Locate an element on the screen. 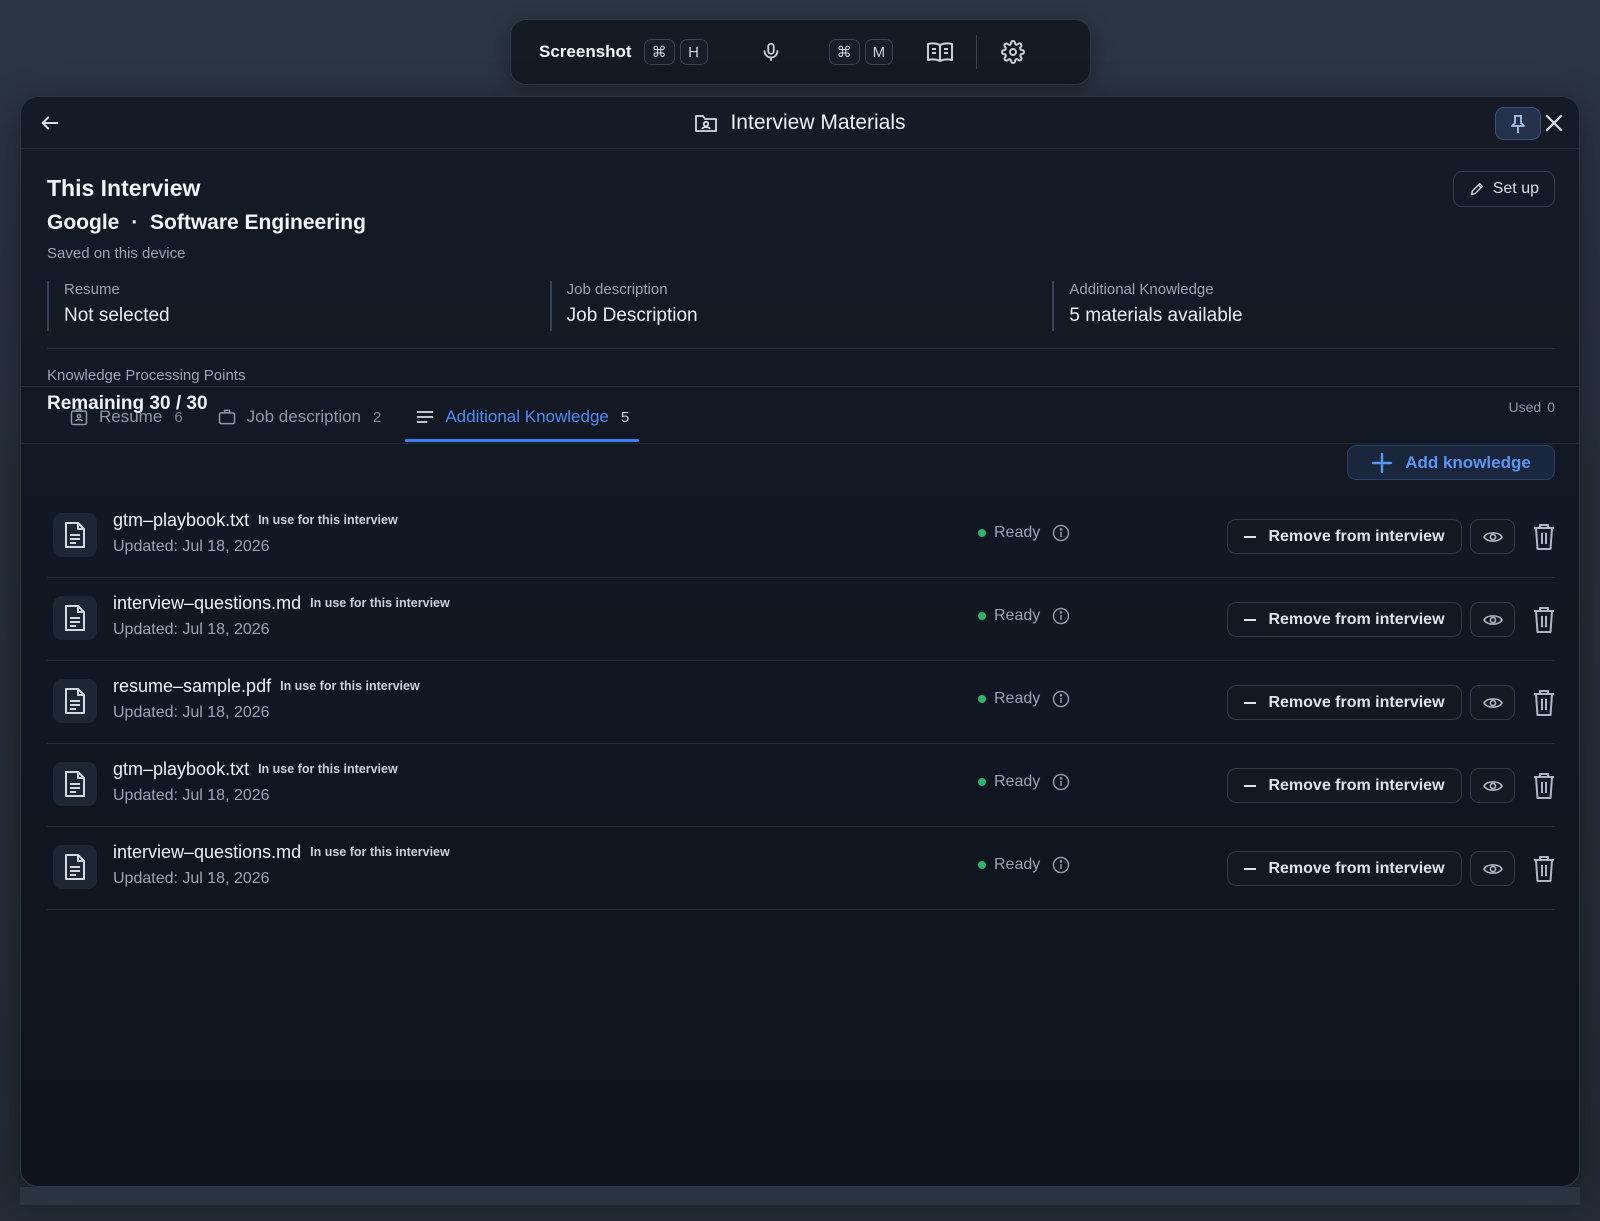 This screenshot has height=1221, width=1600. stat-resume: Resume Not selected is located at coordinates (298, 306).